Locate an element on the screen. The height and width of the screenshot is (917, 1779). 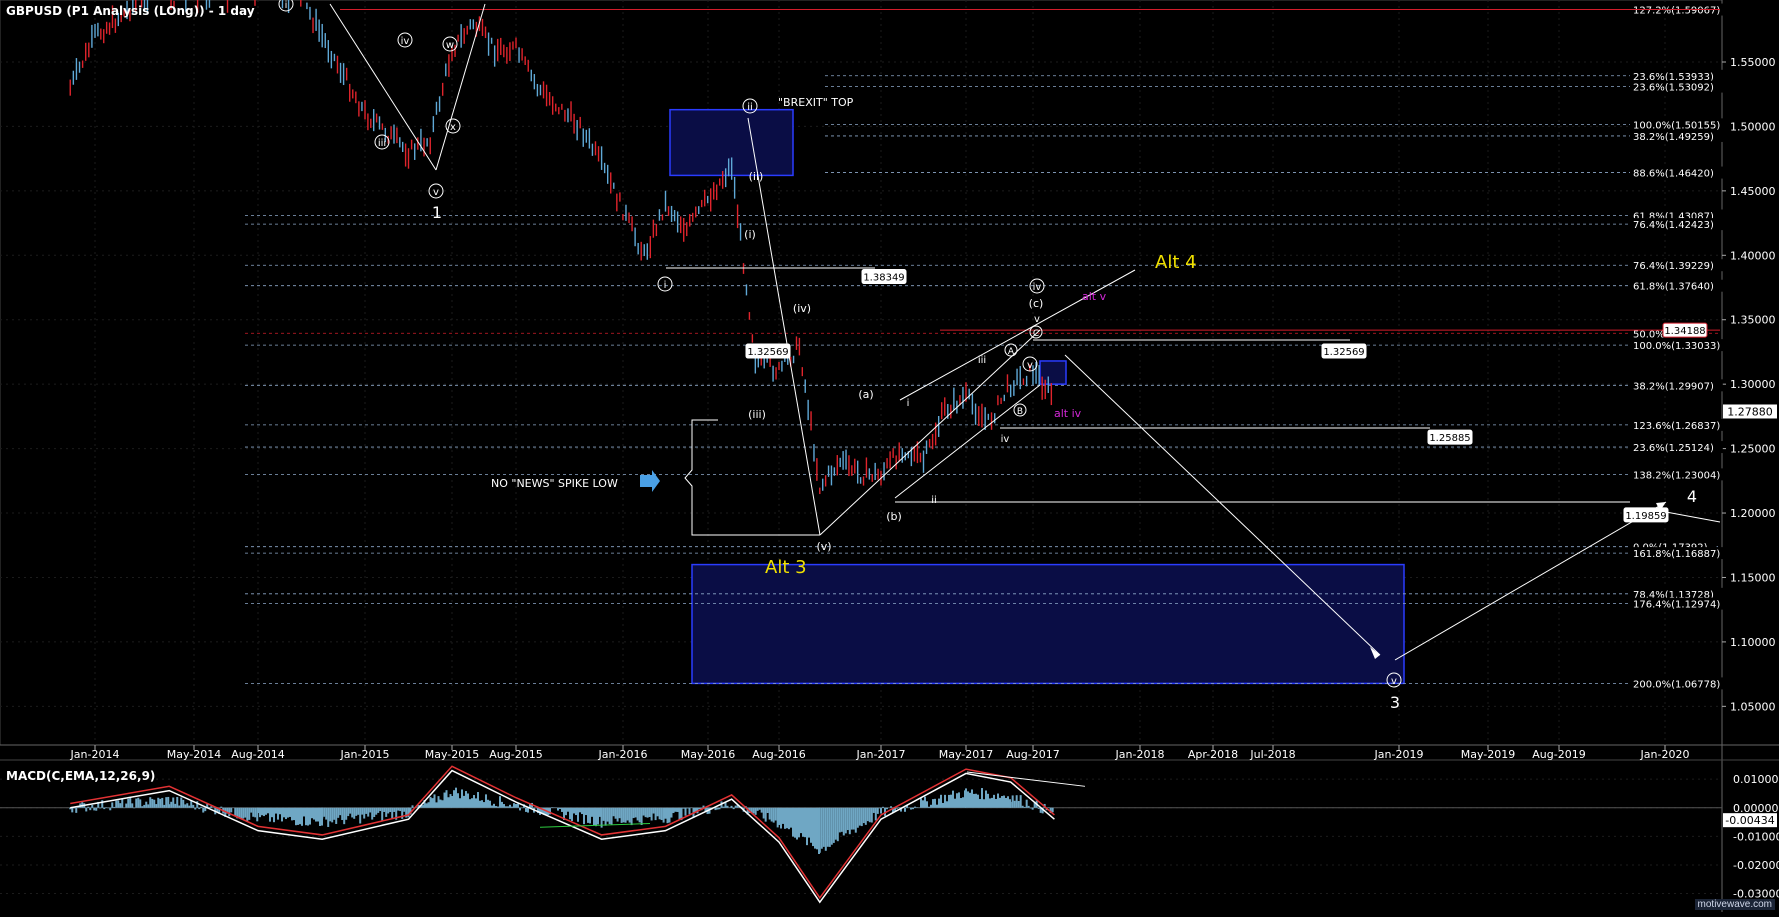
fib-label: 76.4%(1.39229) is located at coordinates (1676, 265).